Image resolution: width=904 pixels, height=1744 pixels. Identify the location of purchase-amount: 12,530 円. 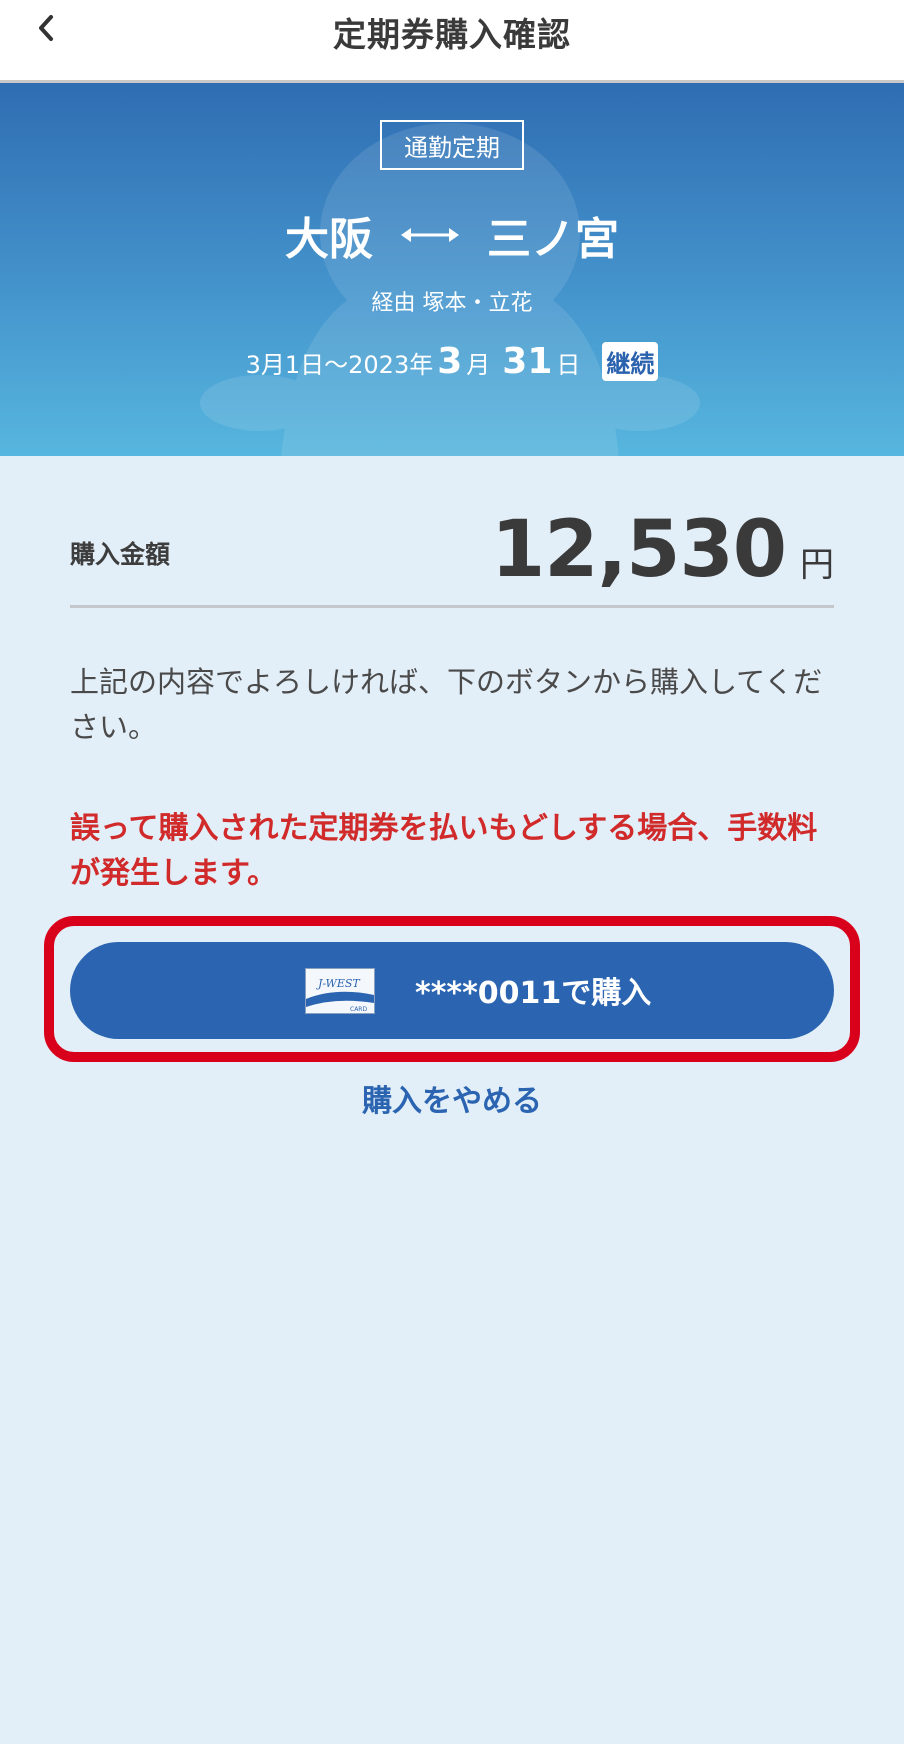
(662, 550).